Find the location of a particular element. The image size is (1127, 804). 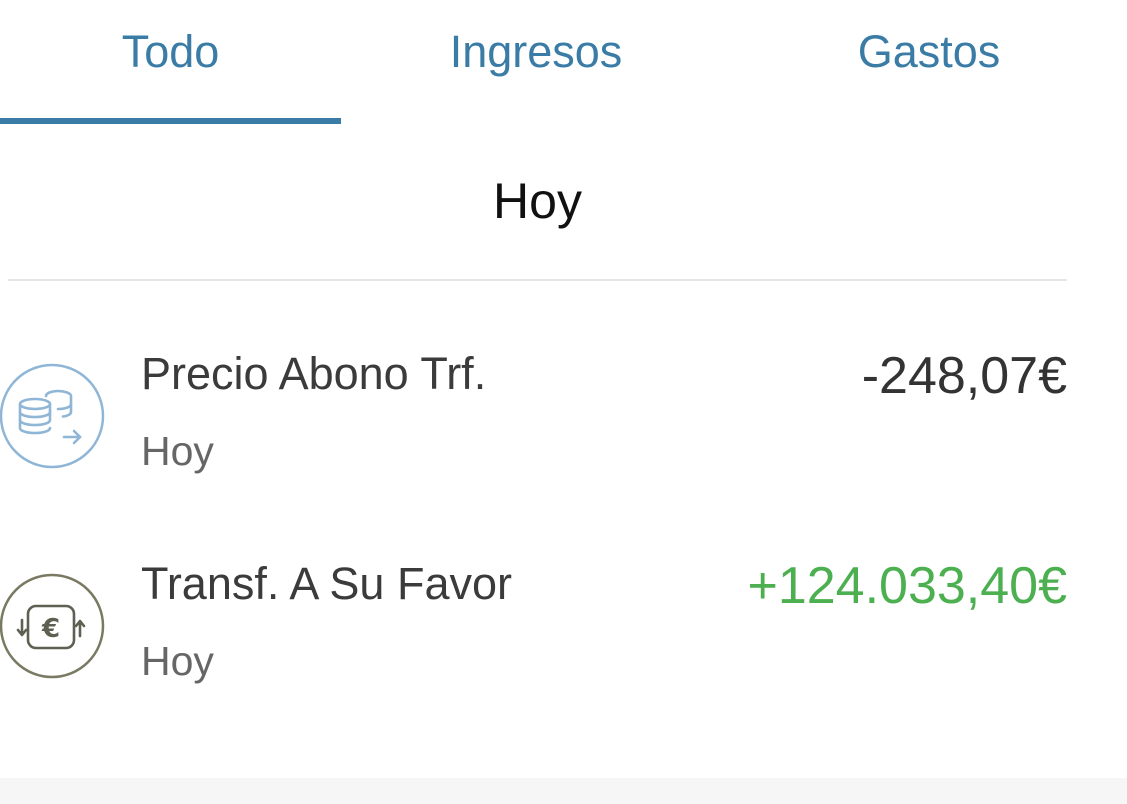

tab-todo: Todo is located at coordinates (170, 62).